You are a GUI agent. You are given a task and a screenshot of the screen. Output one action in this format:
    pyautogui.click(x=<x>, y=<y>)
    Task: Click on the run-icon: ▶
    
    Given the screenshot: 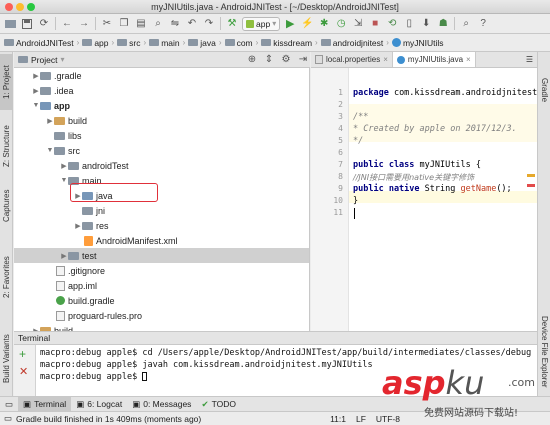 What is the action you would take?
    pyautogui.click(x=290, y=24)
    